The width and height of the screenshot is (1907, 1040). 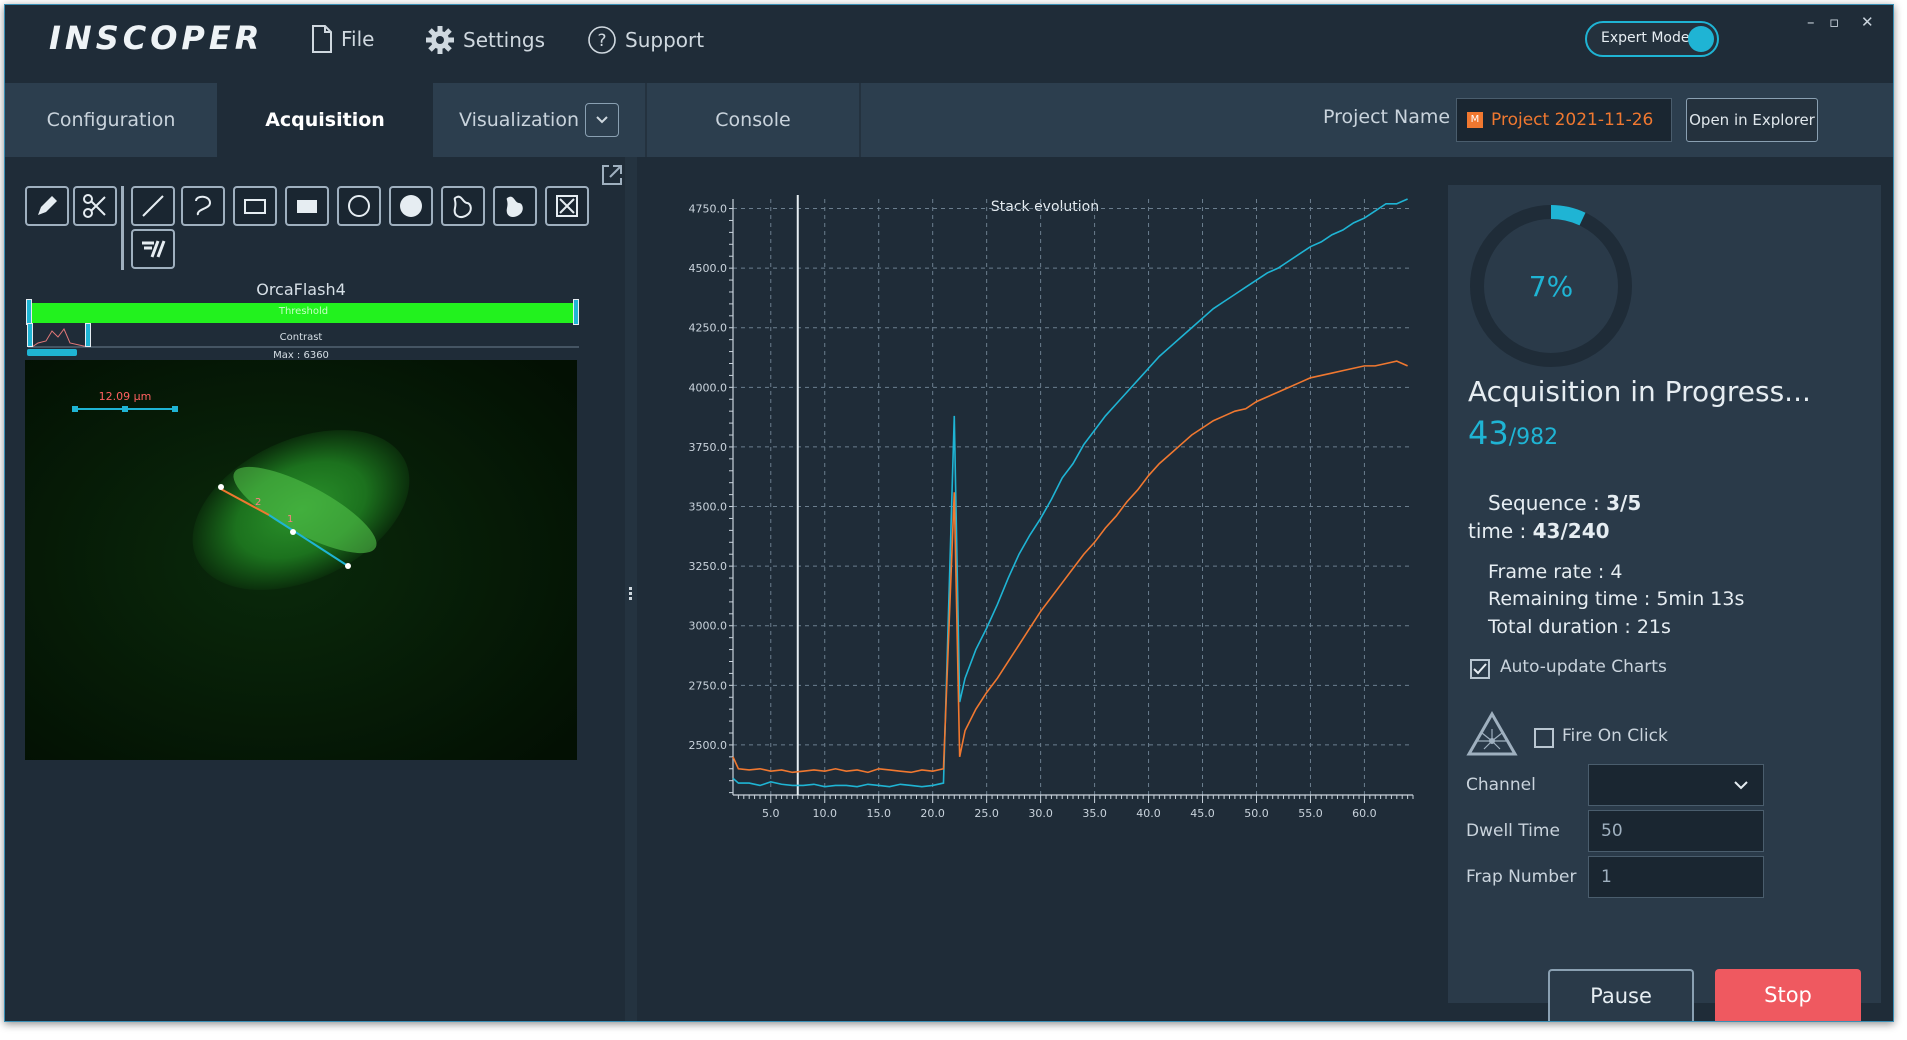 I want to click on channel-label: Channel, so click(x=1501, y=785).